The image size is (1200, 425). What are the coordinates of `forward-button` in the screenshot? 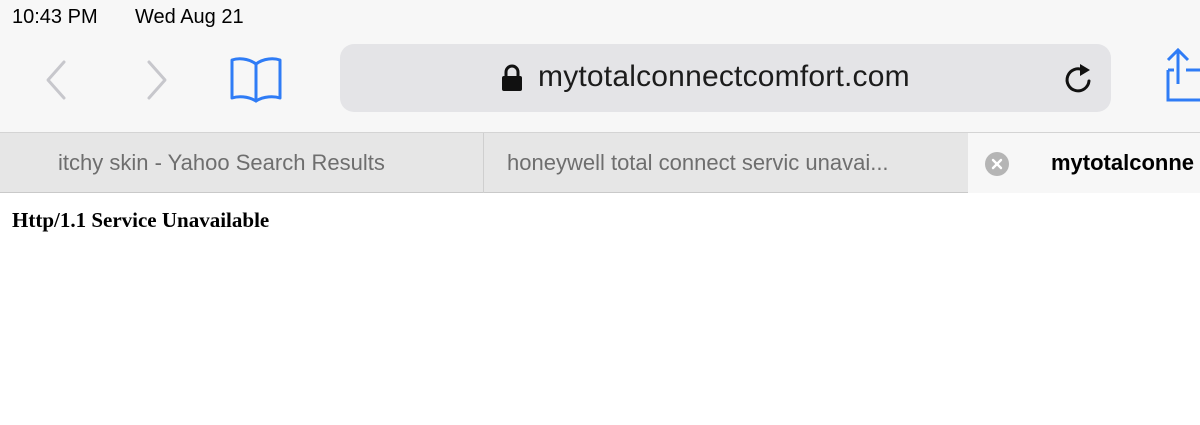 It's located at (156, 80).